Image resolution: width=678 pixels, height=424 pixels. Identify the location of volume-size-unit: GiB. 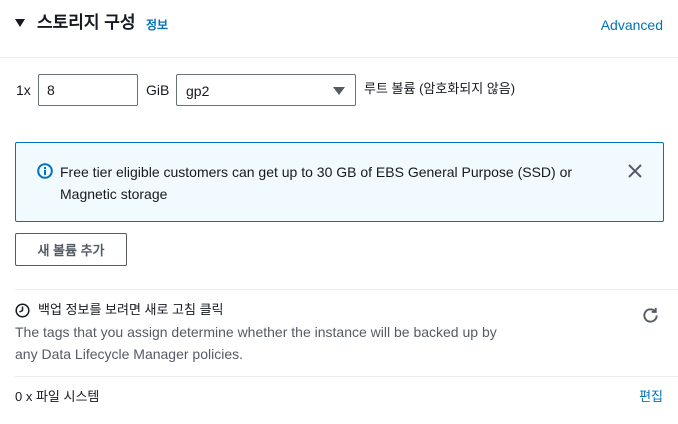
(158, 90).